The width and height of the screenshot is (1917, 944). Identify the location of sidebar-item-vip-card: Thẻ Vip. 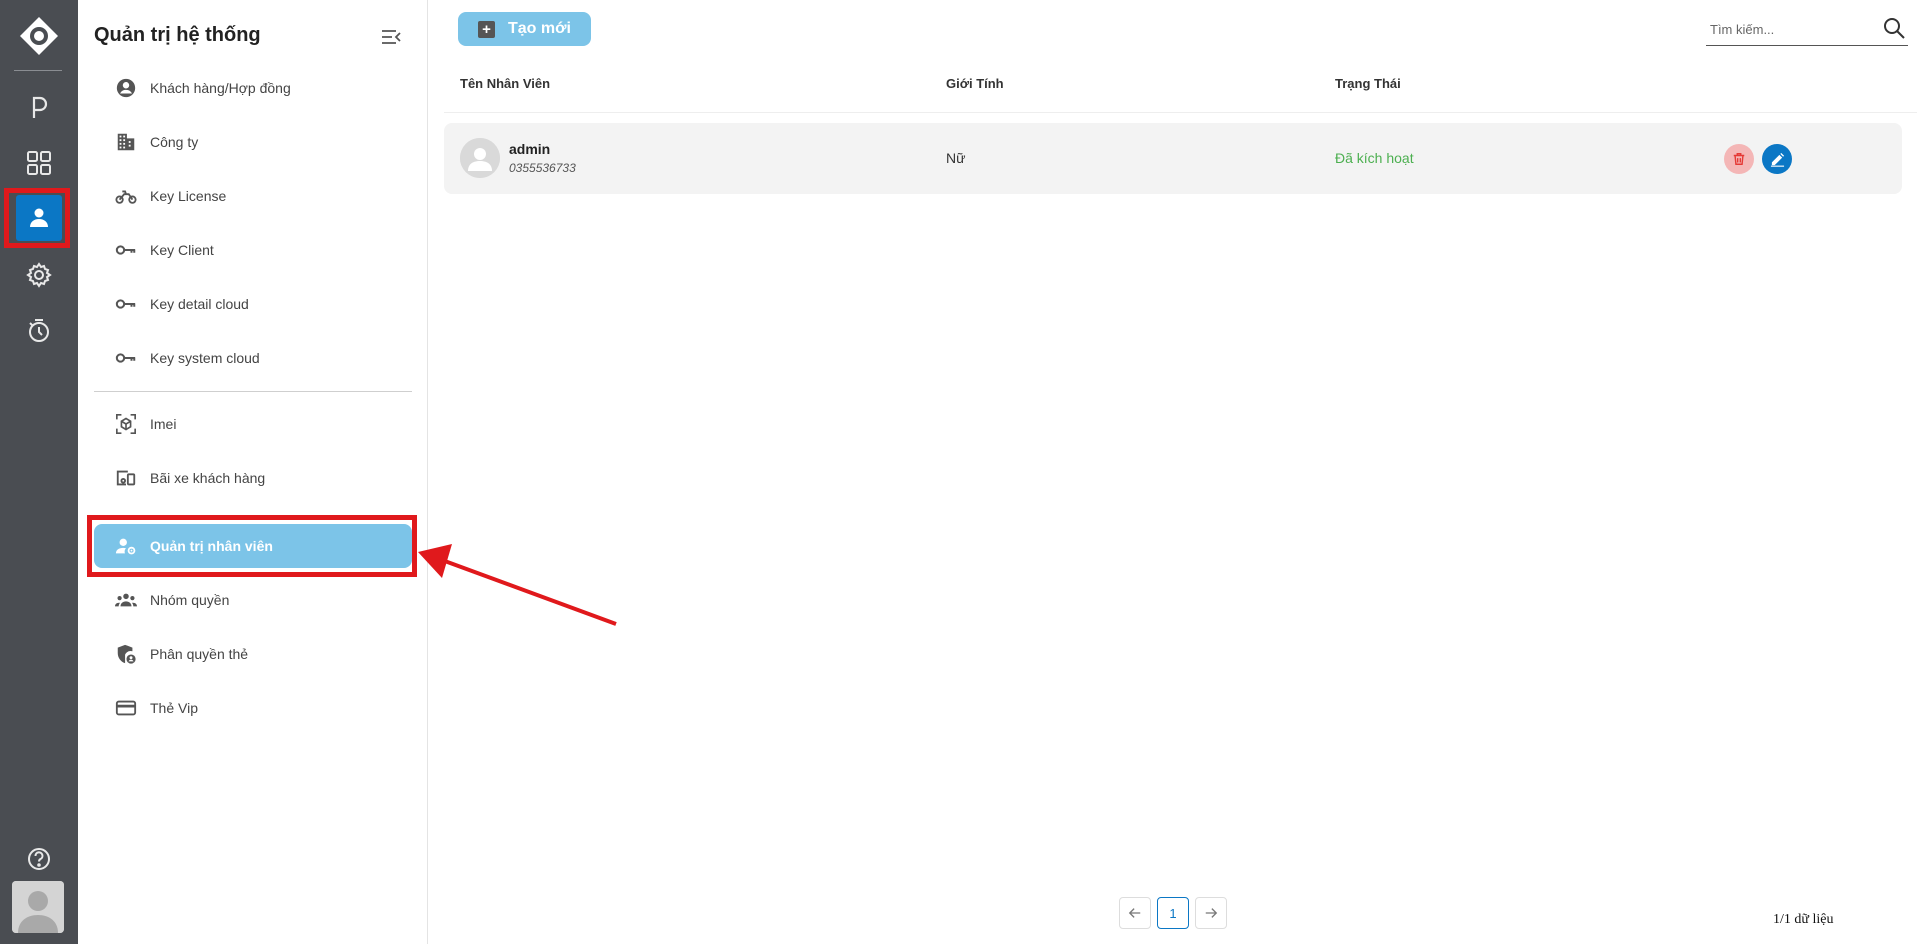
(253, 708).